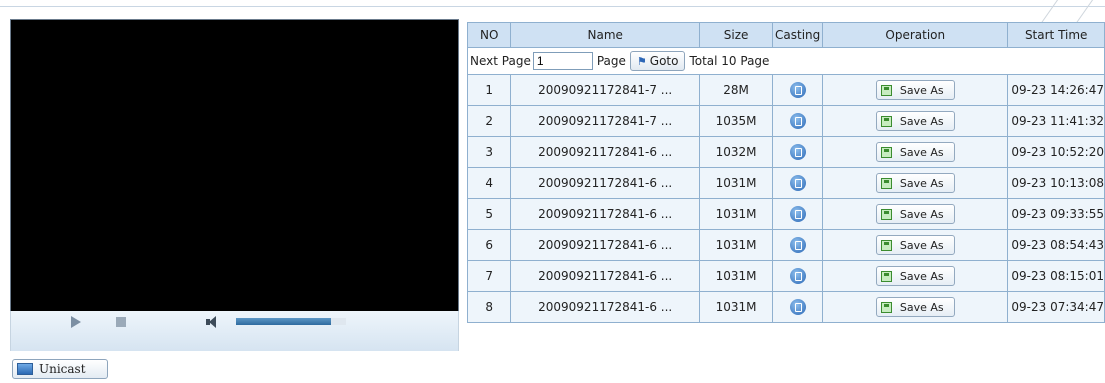  I want to click on speaker-icon, so click(213, 322).